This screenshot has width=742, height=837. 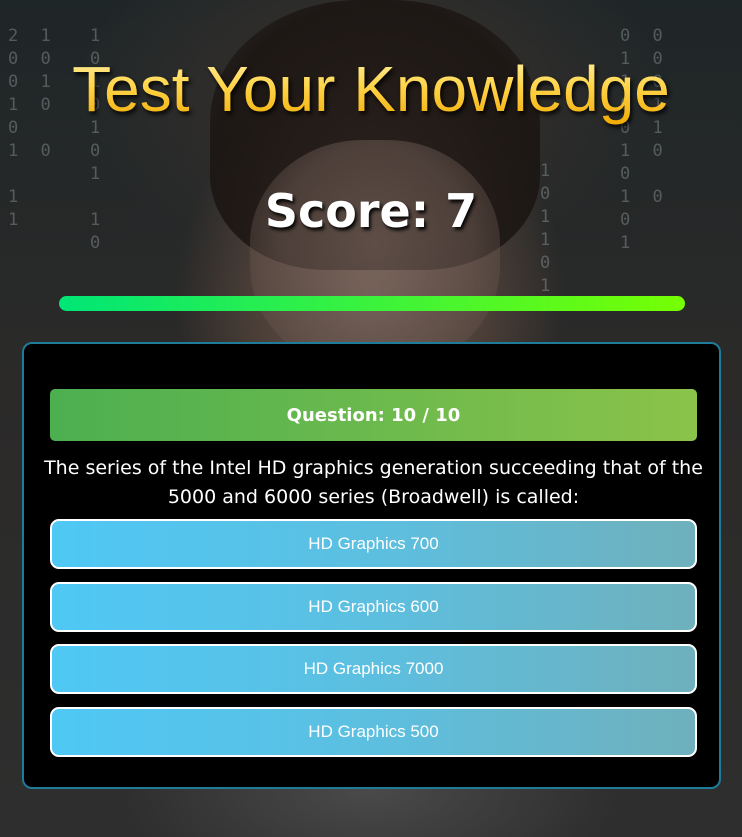 I want to click on answer-button: HD Graphics 7000, so click(x=373, y=669).